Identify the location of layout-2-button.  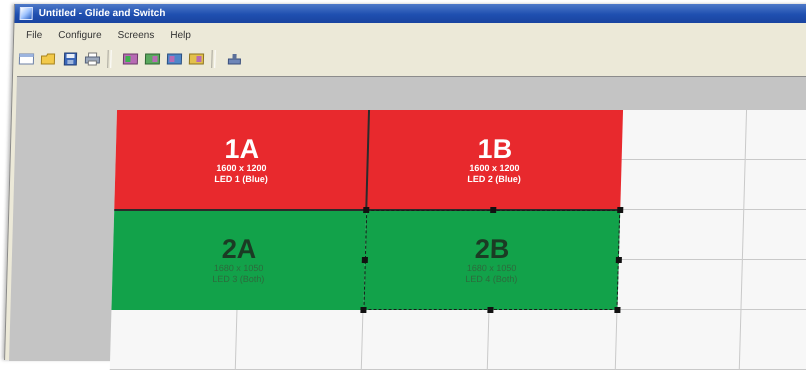
(152, 59).